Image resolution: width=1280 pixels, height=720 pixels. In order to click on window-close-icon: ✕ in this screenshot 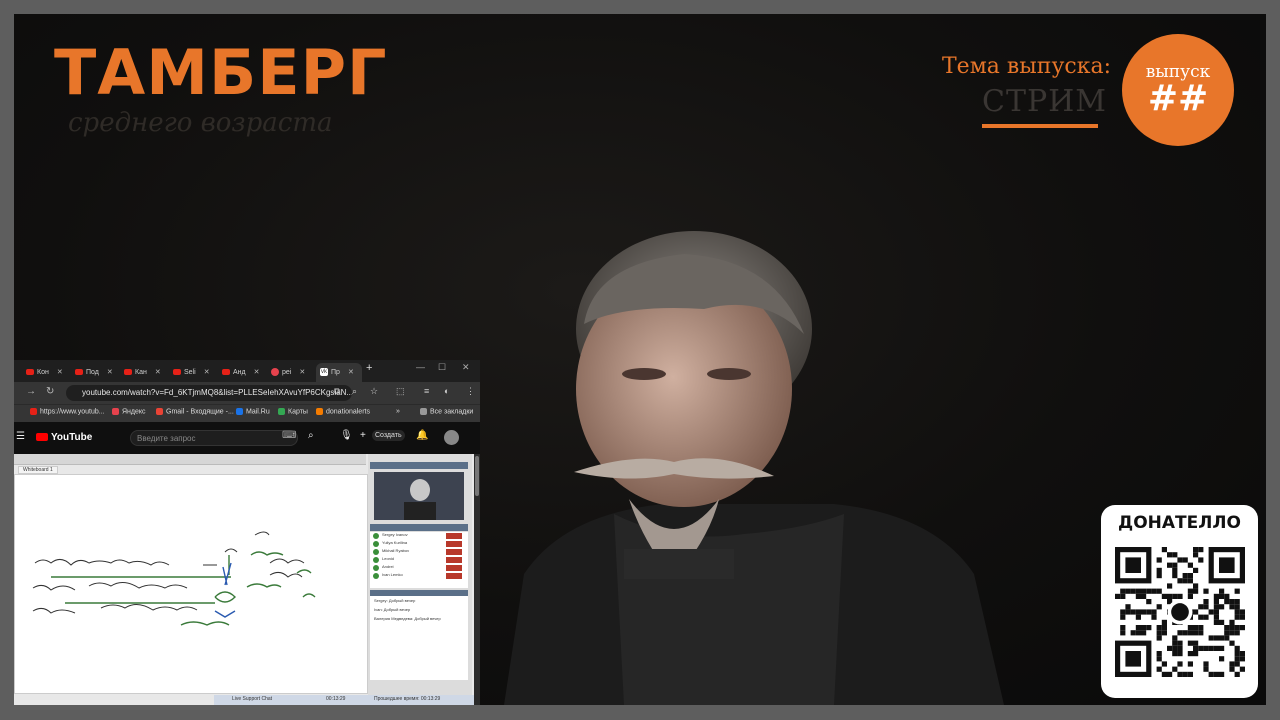, I will do `click(466, 367)`.